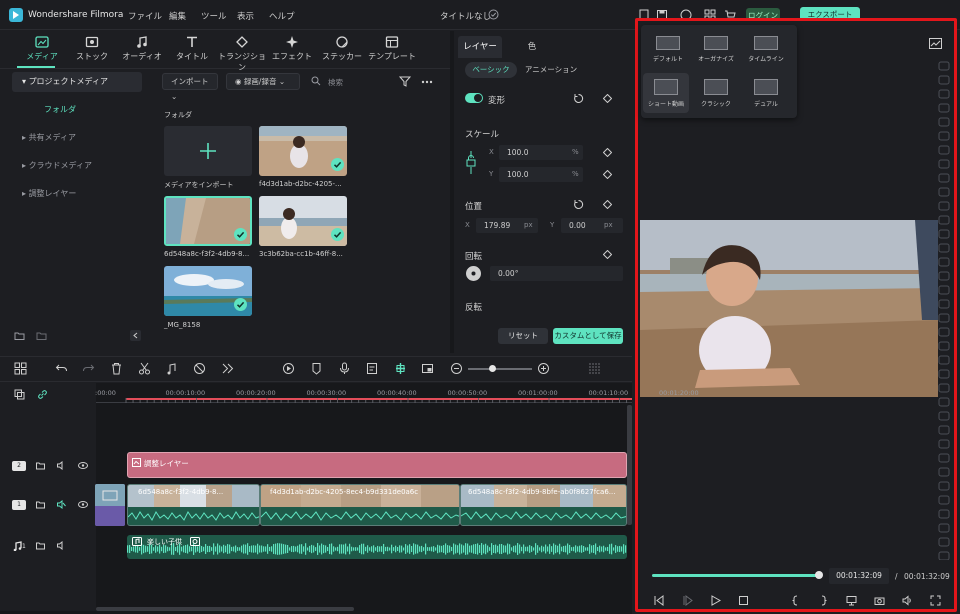 The image size is (960, 614). Describe the element at coordinates (473, 273) in the screenshot. I see `rotate-dial` at that location.